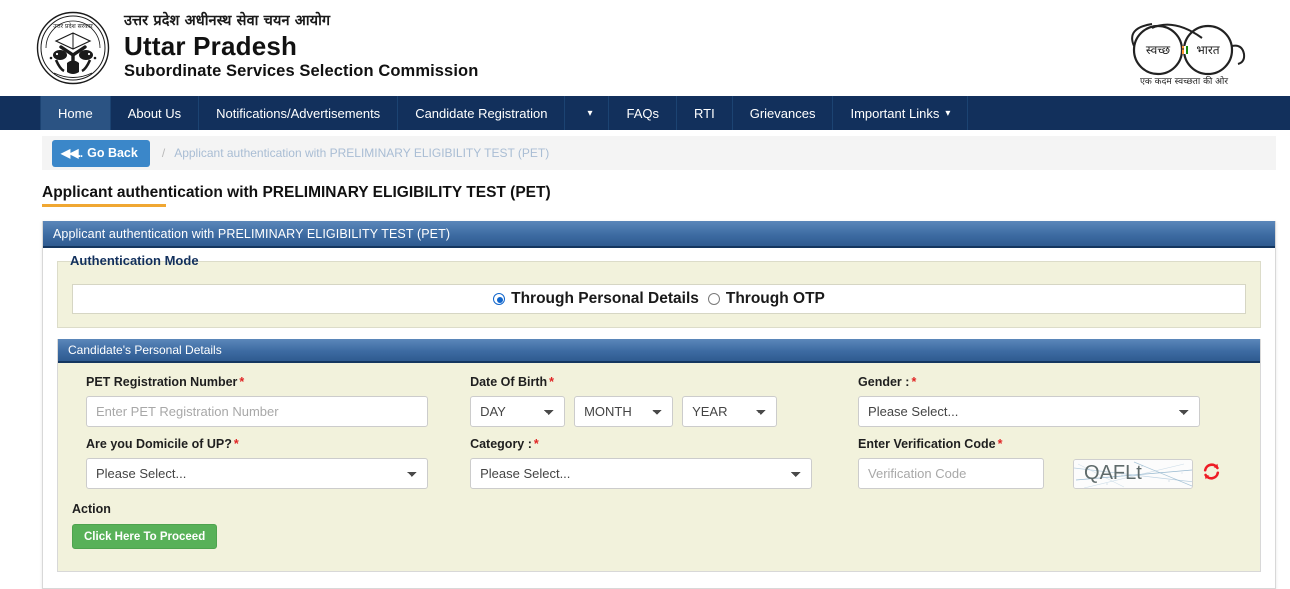 This screenshot has height=589, width=1290. I want to click on field-group-pet-registration: PET Registration Number *, so click(271, 401).